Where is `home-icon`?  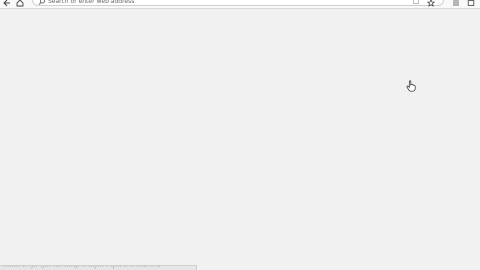
home-icon is located at coordinates (20, 3).